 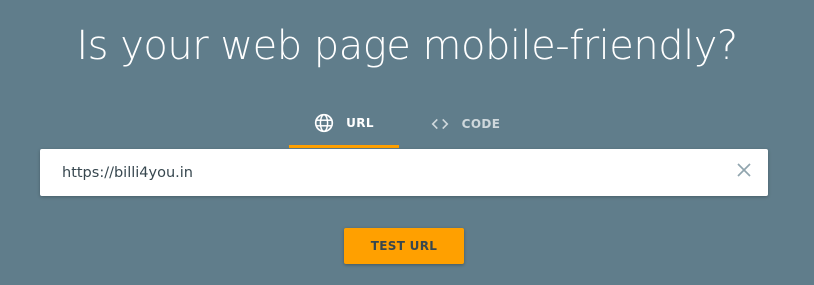 What do you see at coordinates (360, 122) in the screenshot?
I see `tab-url-label: URL` at bounding box center [360, 122].